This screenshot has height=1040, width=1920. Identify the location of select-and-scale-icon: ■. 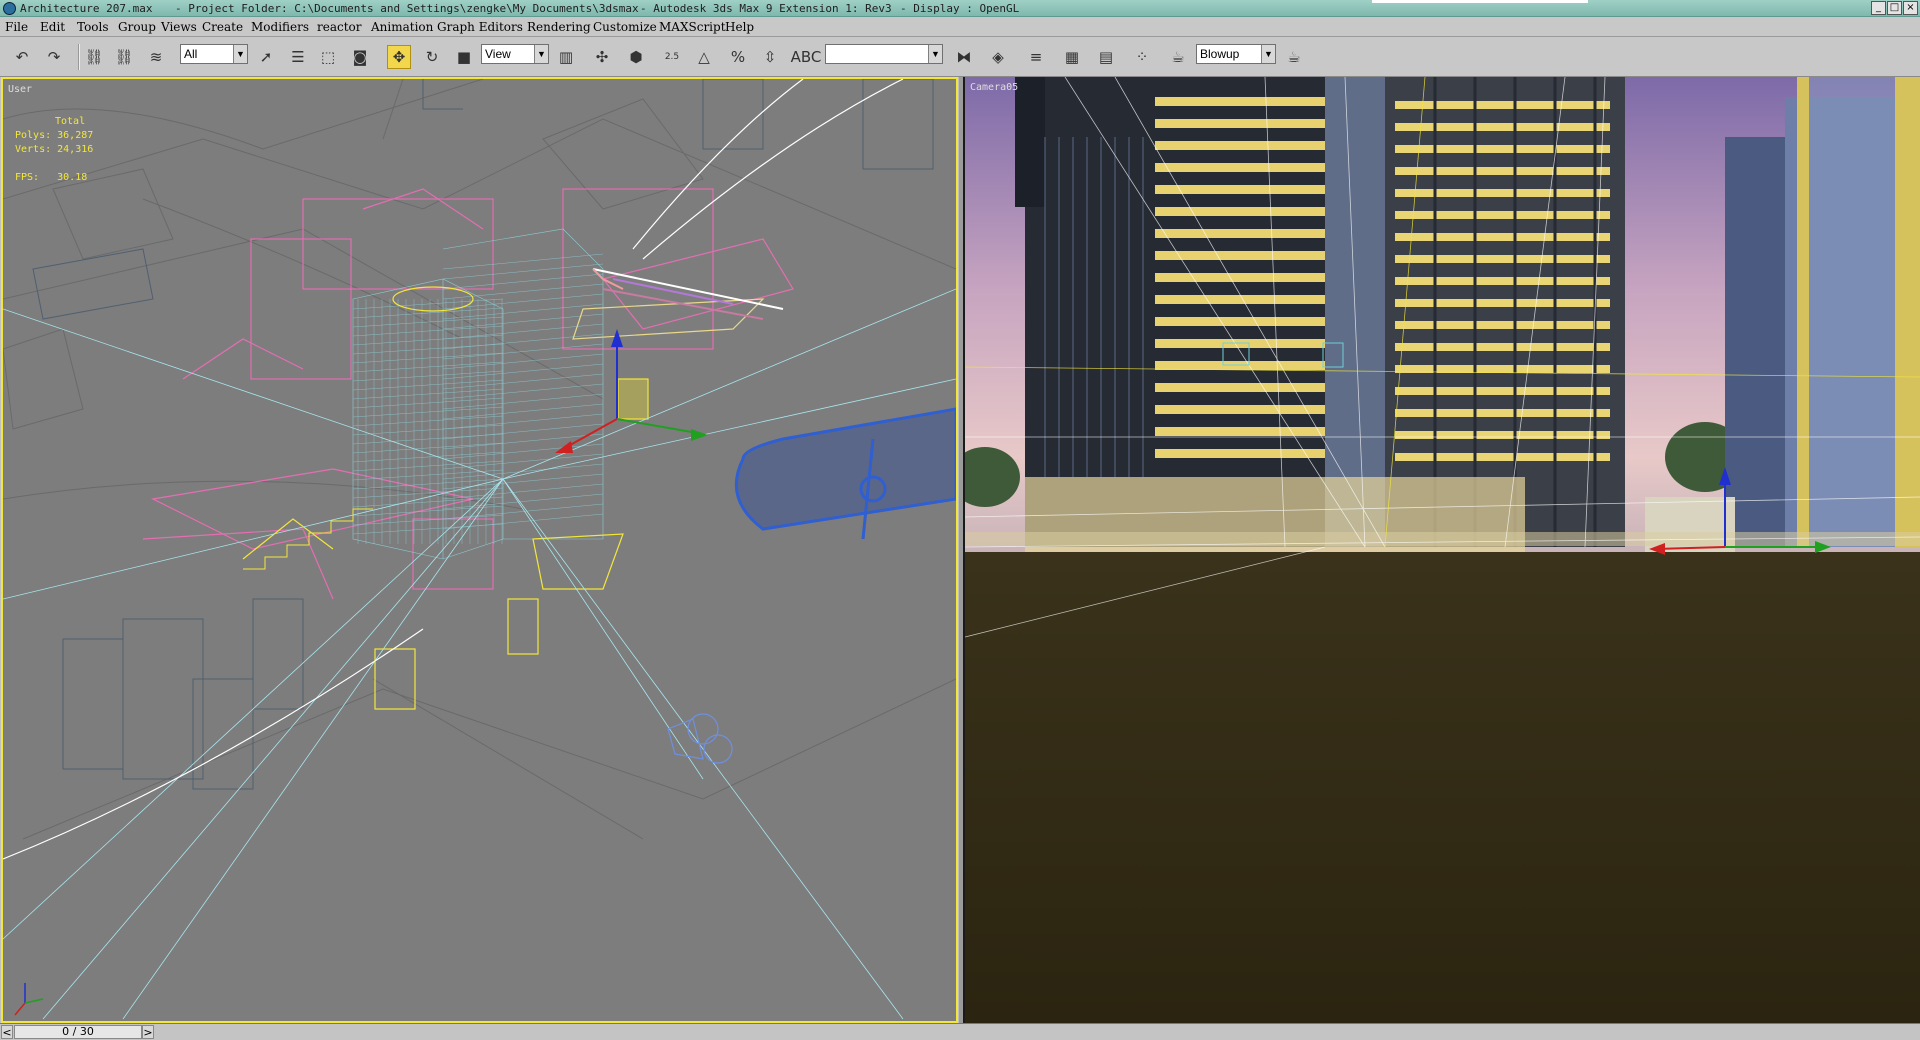
(464, 57).